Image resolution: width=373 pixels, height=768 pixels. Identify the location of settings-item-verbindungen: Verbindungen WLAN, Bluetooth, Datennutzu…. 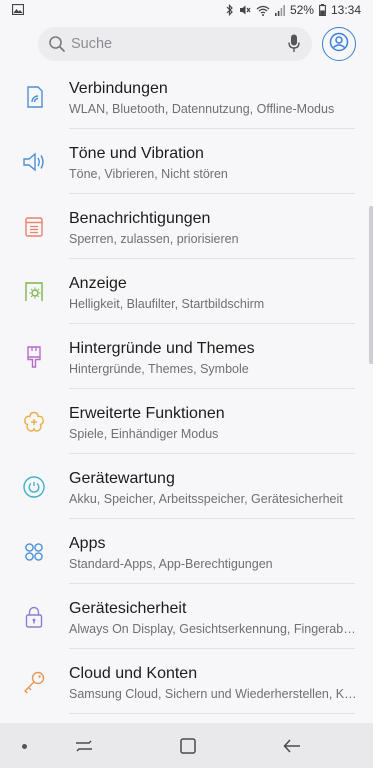
(186, 96).